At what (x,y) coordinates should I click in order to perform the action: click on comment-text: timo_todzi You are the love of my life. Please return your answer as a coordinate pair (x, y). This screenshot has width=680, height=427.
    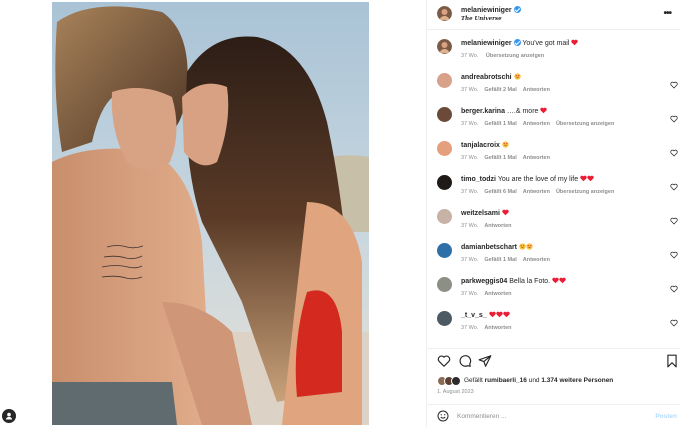
    Looking at the image, I should click on (527, 179).